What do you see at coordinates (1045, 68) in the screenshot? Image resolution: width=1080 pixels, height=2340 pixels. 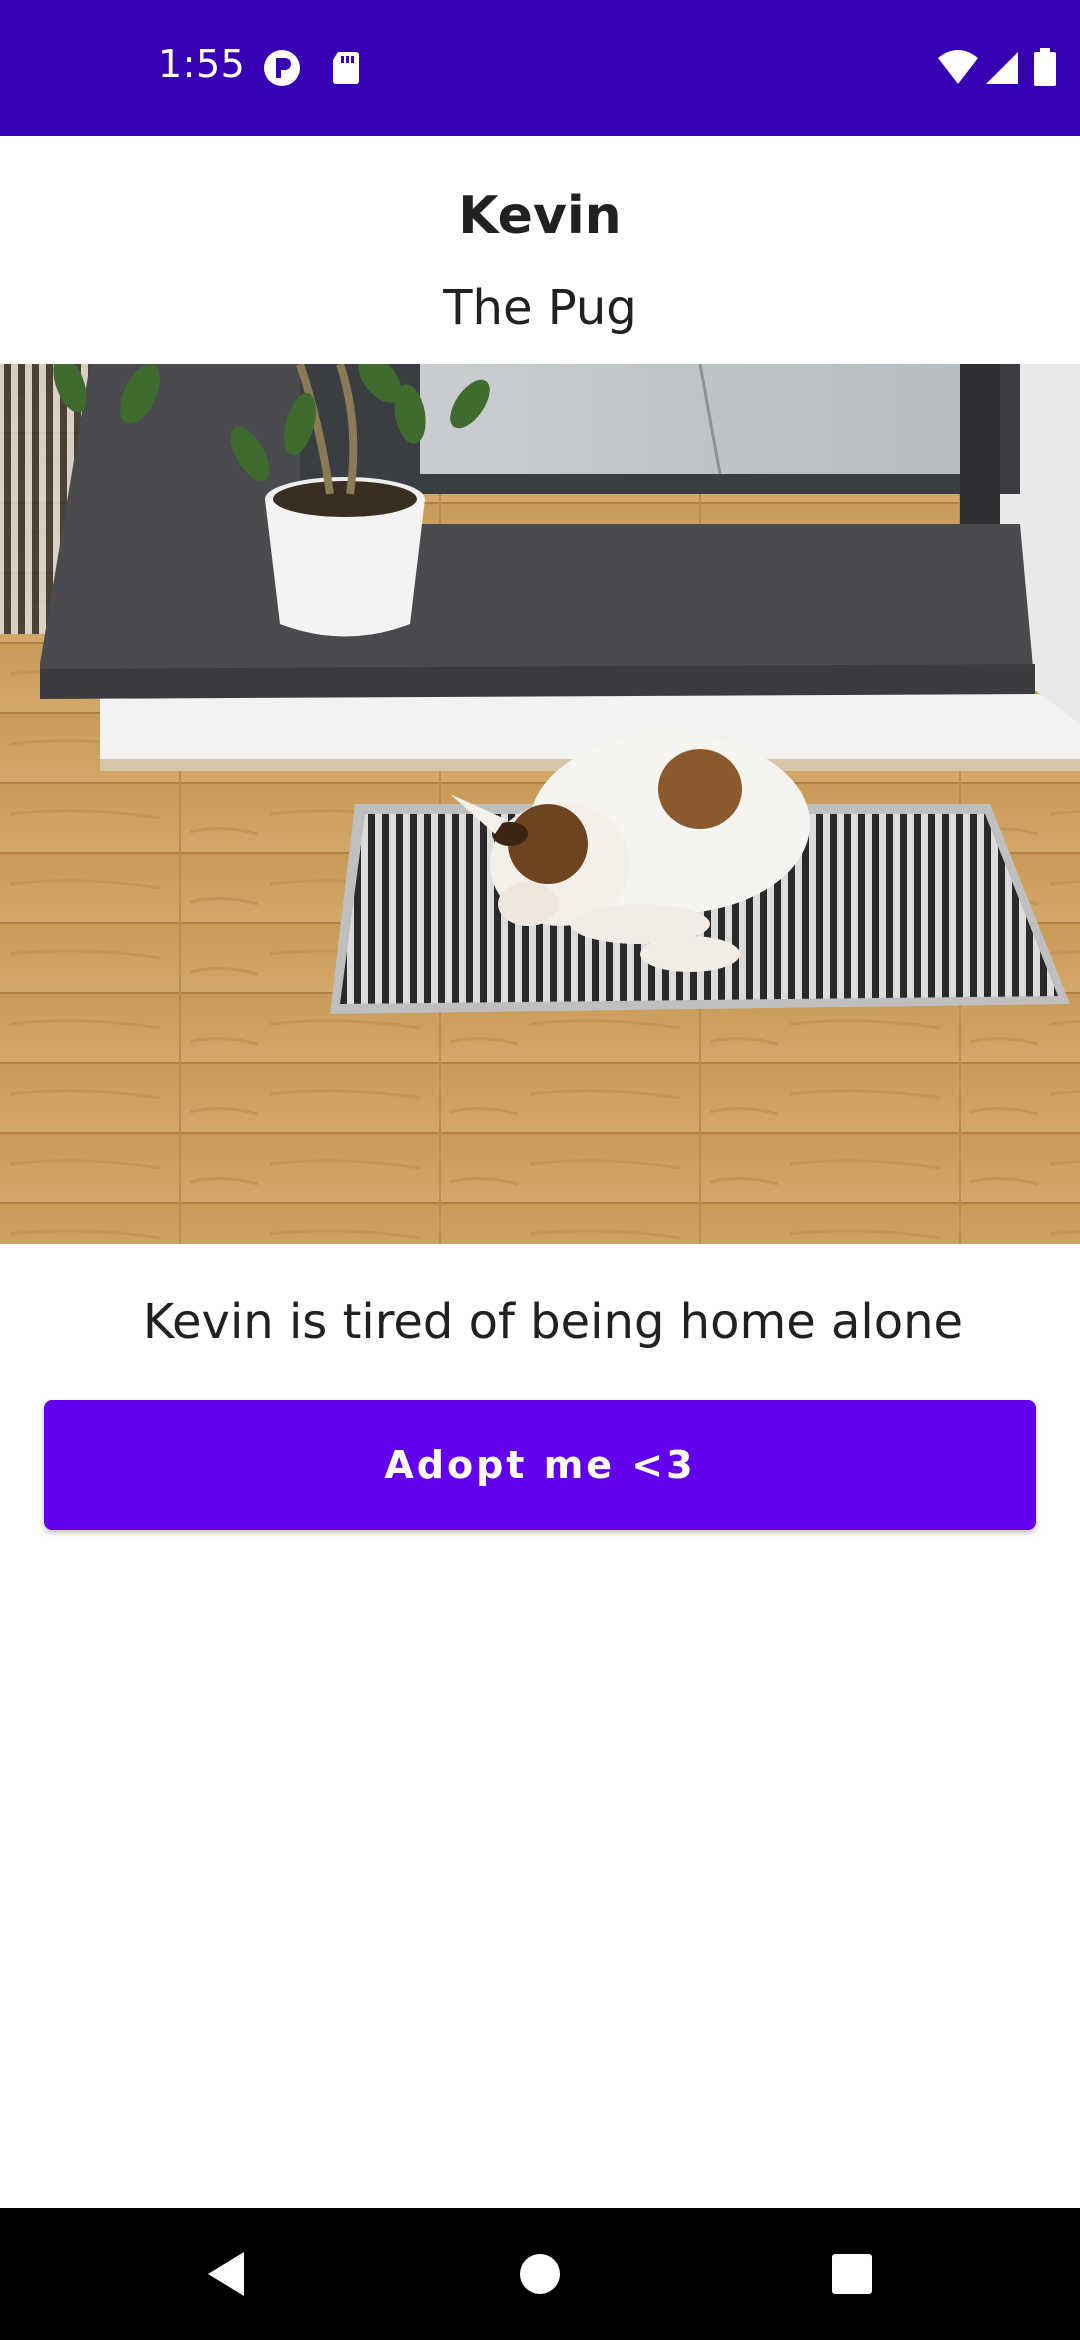 I see `battery-icon` at bounding box center [1045, 68].